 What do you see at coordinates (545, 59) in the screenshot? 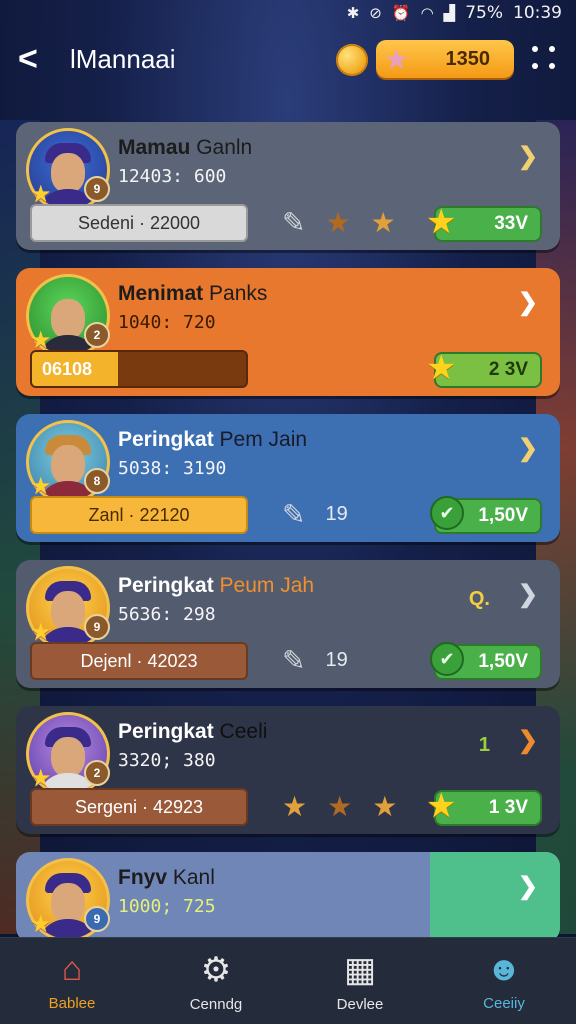
I see `menu-button` at bounding box center [545, 59].